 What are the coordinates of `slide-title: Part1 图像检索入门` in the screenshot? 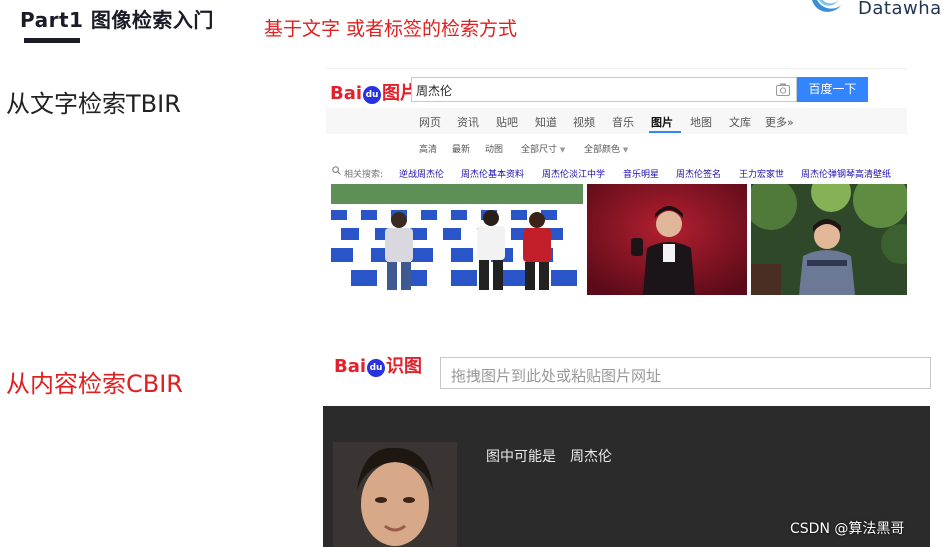 It's located at (117, 20).